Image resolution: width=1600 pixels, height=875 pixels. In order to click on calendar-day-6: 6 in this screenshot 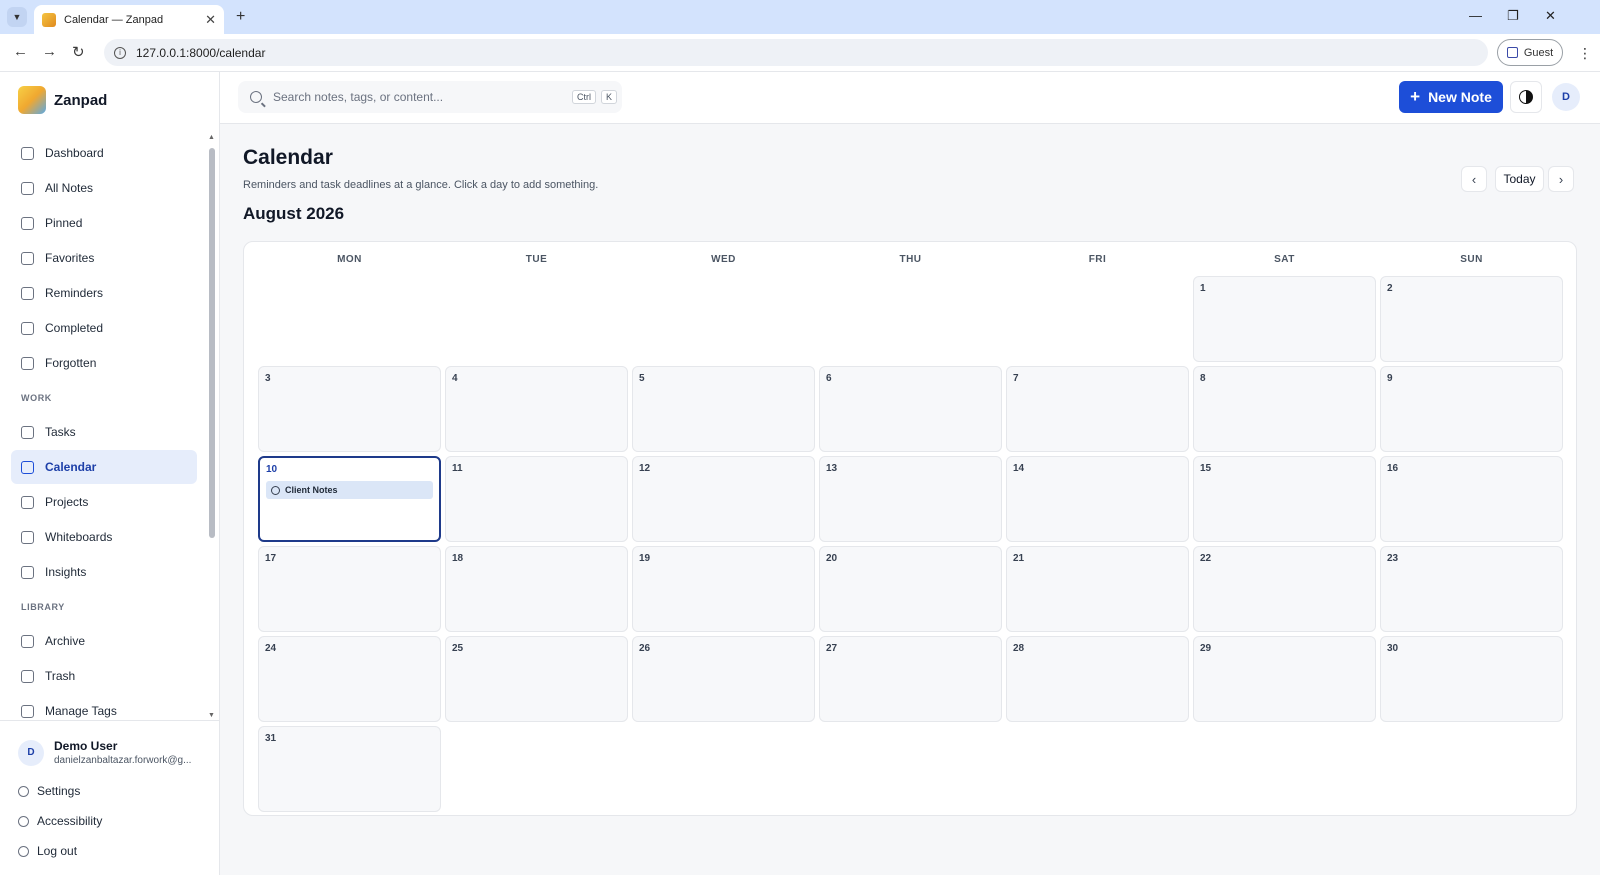, I will do `click(910, 409)`.